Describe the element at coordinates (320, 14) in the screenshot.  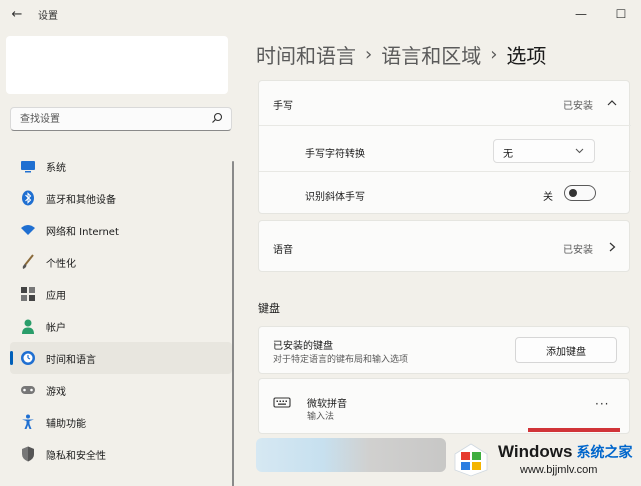
I see `title-bar: ← 设置 — ☐` at that location.